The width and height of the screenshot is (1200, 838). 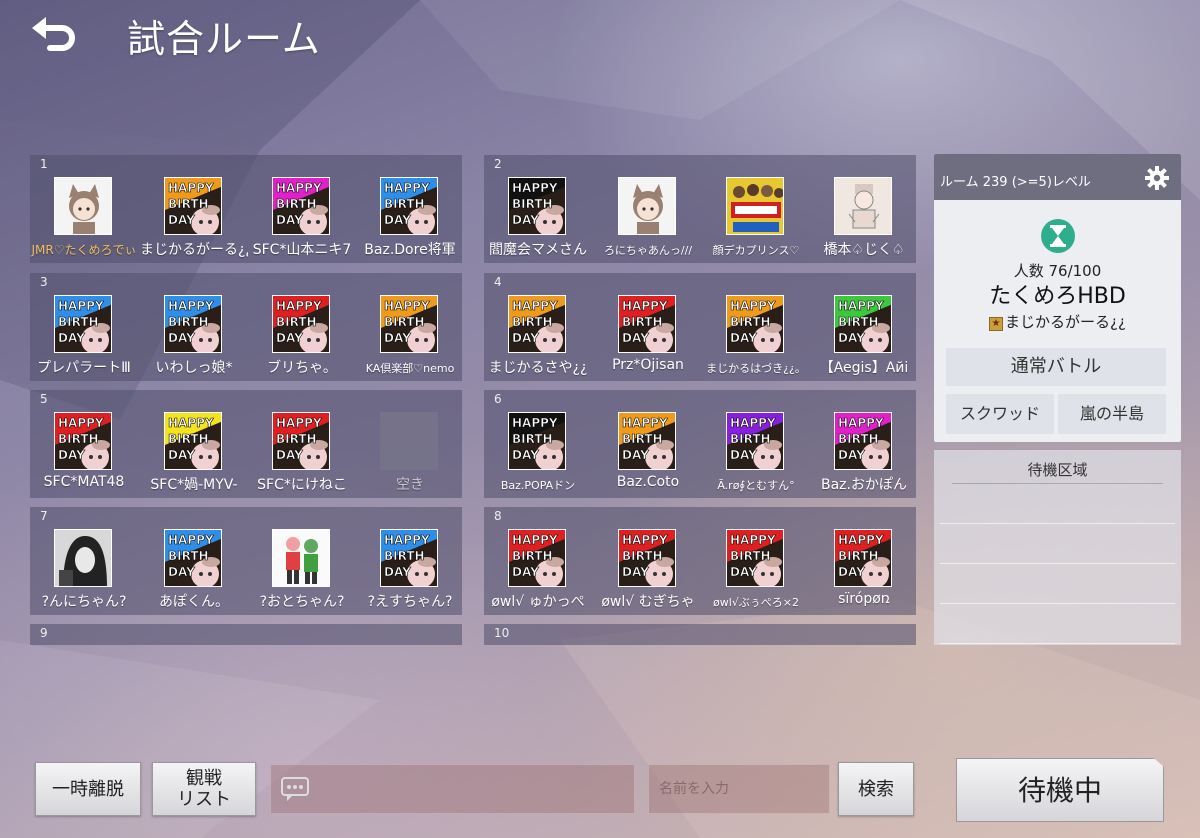 What do you see at coordinates (863, 336) in the screenshot?
I see `player-slot: HAPPY BIRTH DAY 【Aegis】Aйi` at bounding box center [863, 336].